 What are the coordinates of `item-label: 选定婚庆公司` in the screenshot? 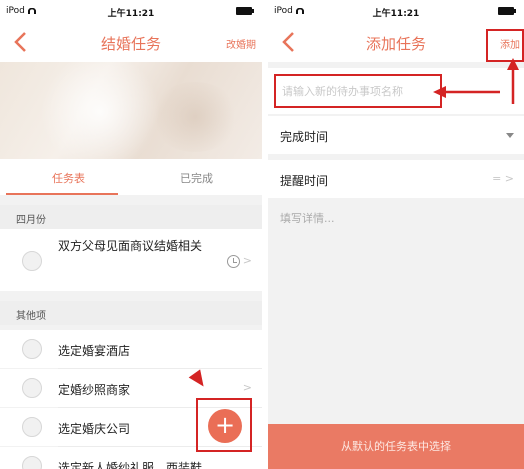 It's located at (94, 429).